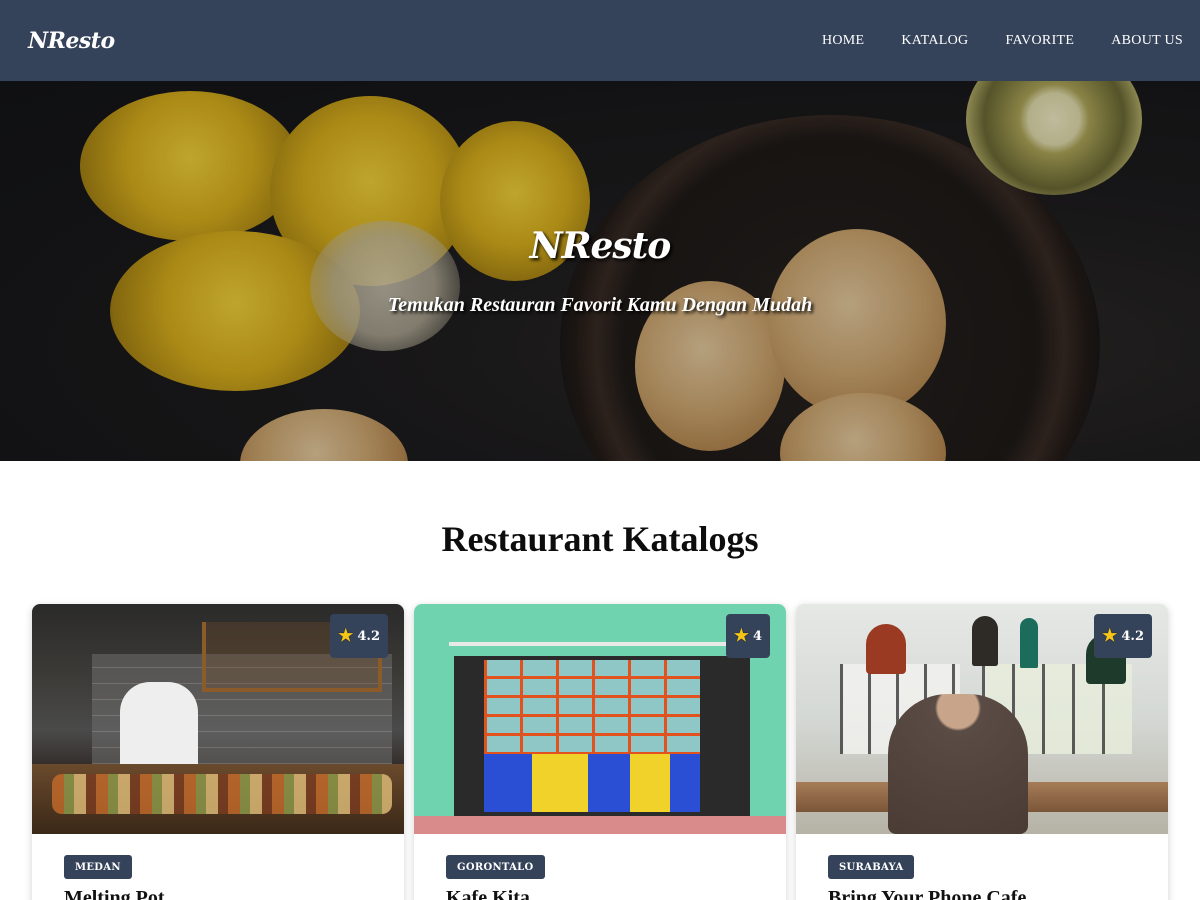 This screenshot has height=900, width=1200. I want to click on catalog-title: Restaurant Katalogs, so click(600, 539).